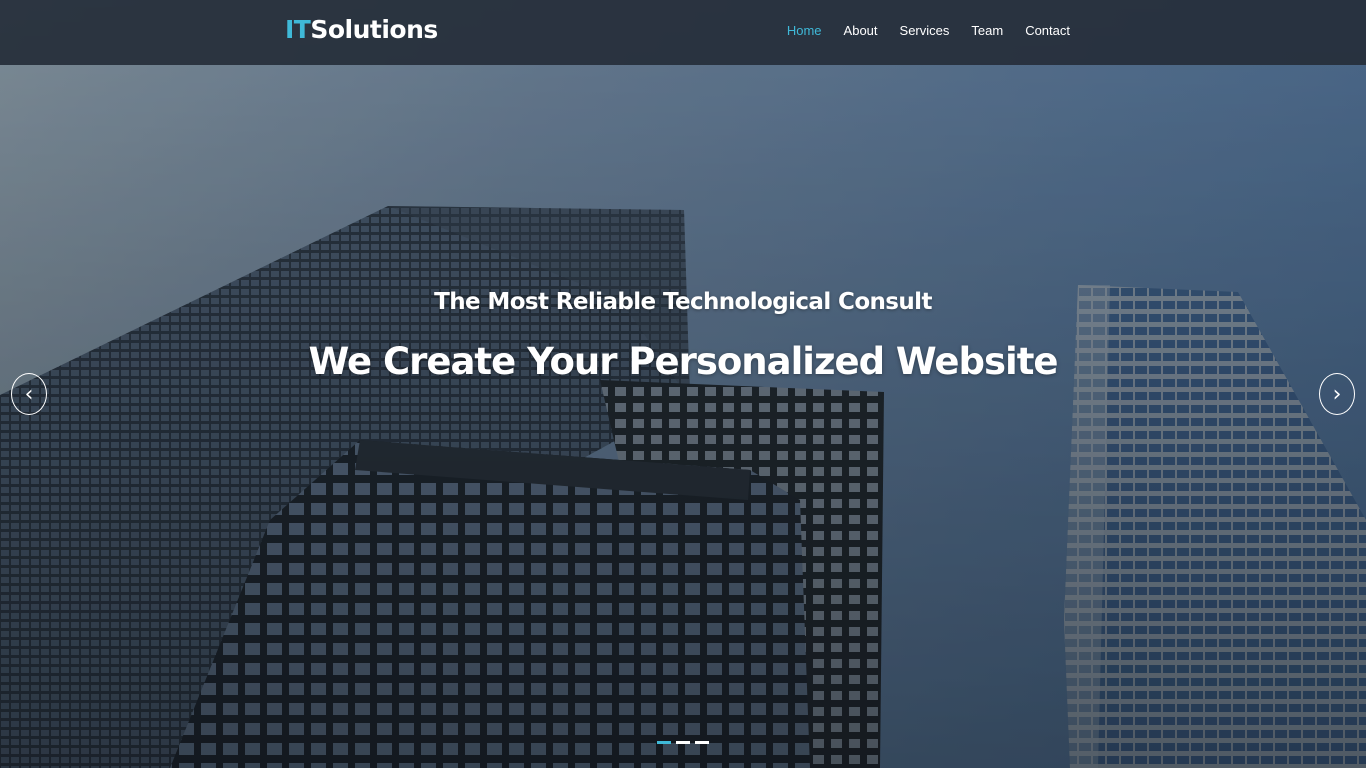 Image resolution: width=1366 pixels, height=768 pixels. I want to click on brand-suffix: Solutions, so click(374, 29).